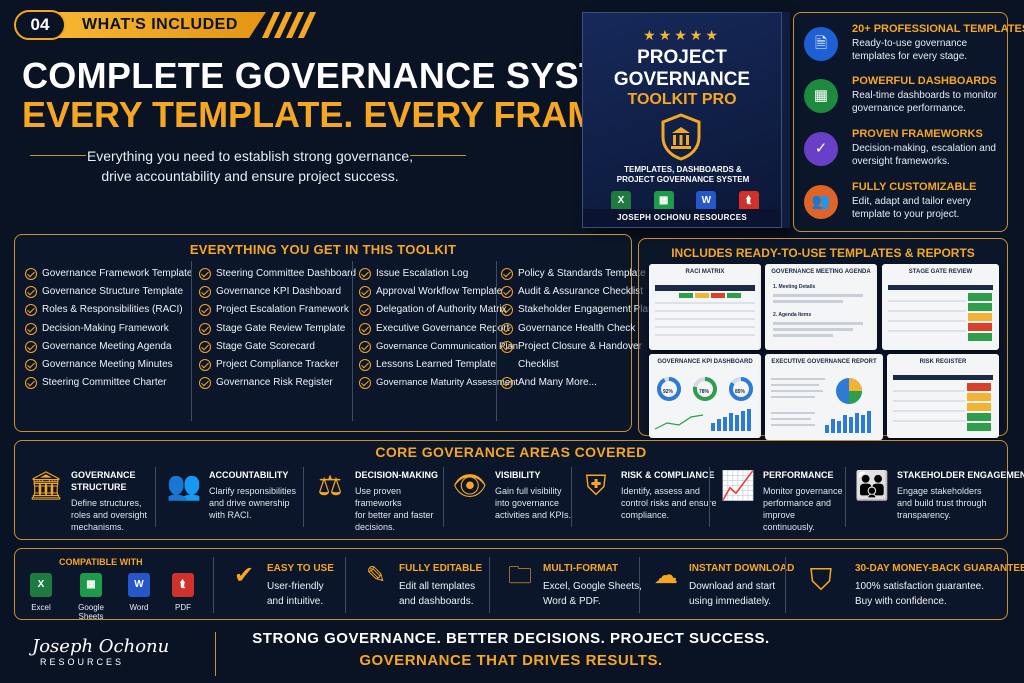 The width and height of the screenshot is (1024, 683). What do you see at coordinates (821, 580) in the screenshot?
I see `shield-check-icon: ⛉` at bounding box center [821, 580].